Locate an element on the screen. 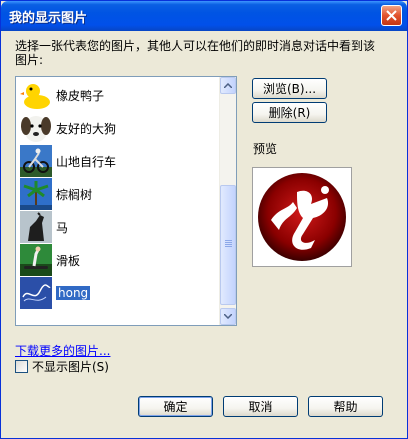 The width and height of the screenshot is (408, 439). skateboard-icon is located at coordinates (36, 260).